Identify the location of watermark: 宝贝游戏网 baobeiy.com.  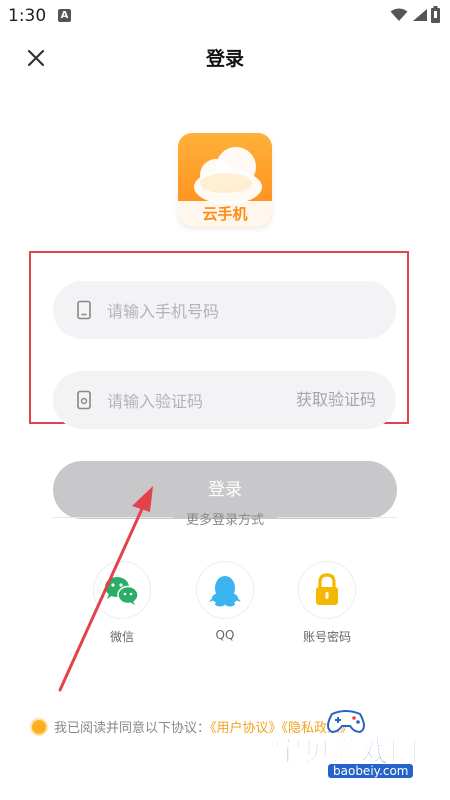
(352, 744).